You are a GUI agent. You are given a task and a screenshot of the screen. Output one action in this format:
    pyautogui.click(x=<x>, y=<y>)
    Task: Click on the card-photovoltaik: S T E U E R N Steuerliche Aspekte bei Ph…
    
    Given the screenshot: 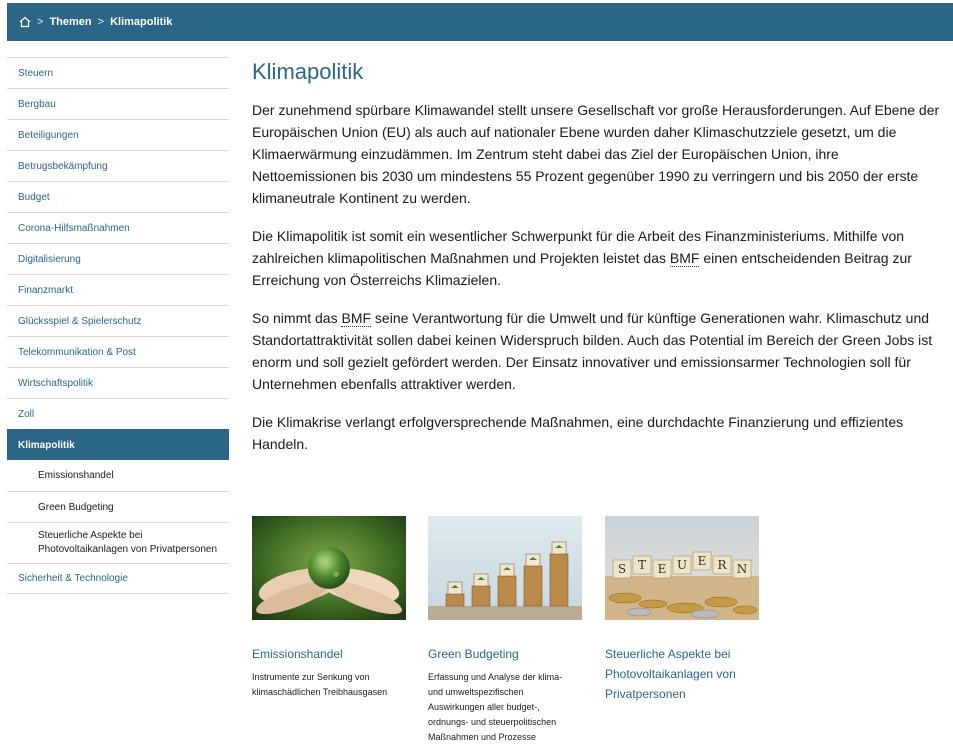 What is the action you would take?
    pyautogui.click(x=685, y=608)
    